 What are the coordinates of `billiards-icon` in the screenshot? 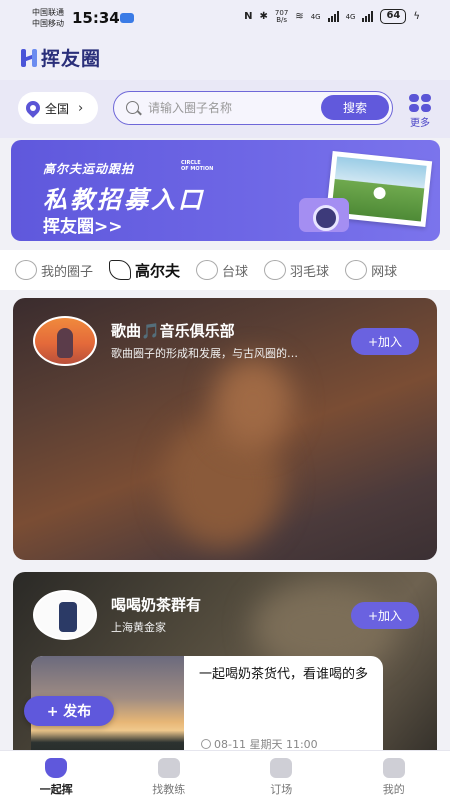 It's located at (207, 270).